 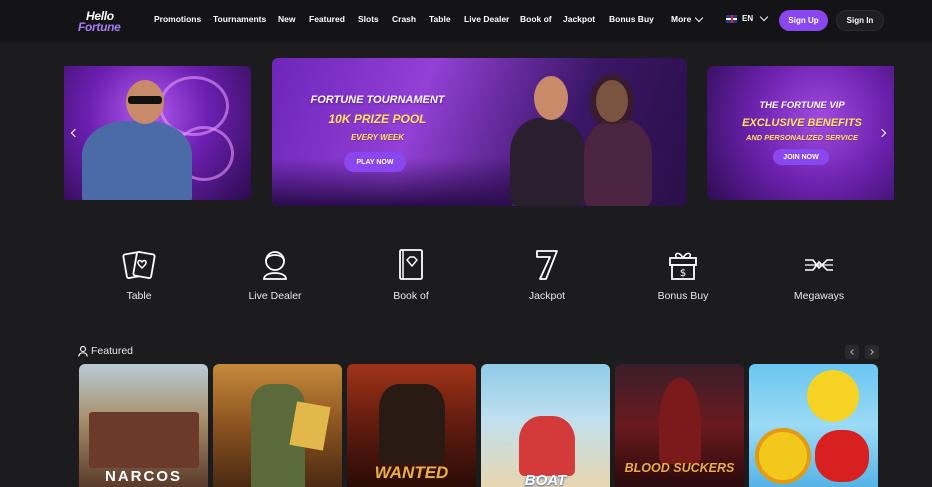 What do you see at coordinates (492, 19) in the screenshot?
I see `nav-live-dealer: Live Dealer` at bounding box center [492, 19].